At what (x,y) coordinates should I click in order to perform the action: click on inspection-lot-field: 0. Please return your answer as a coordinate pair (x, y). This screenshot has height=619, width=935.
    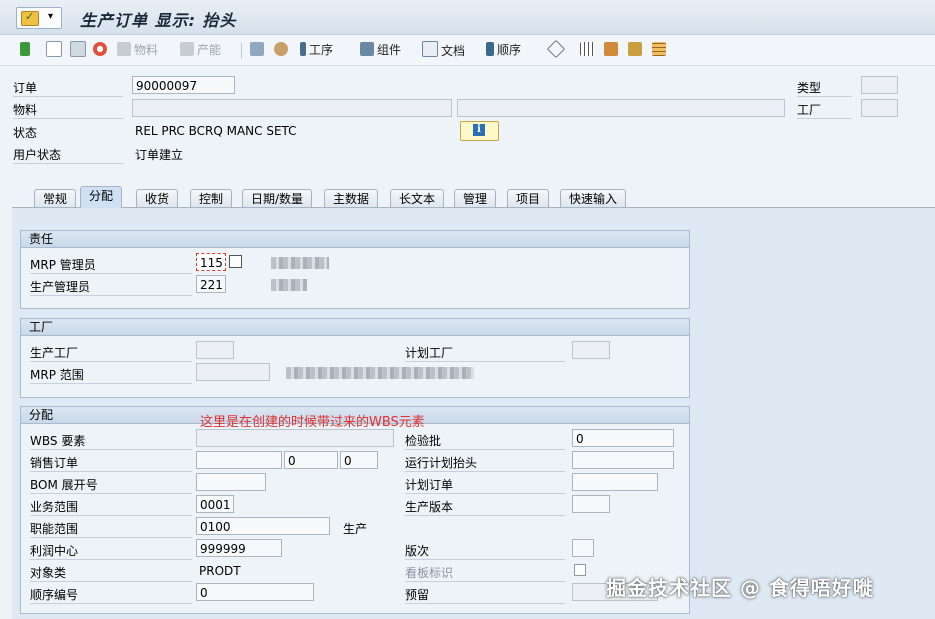
    Looking at the image, I should click on (623, 438).